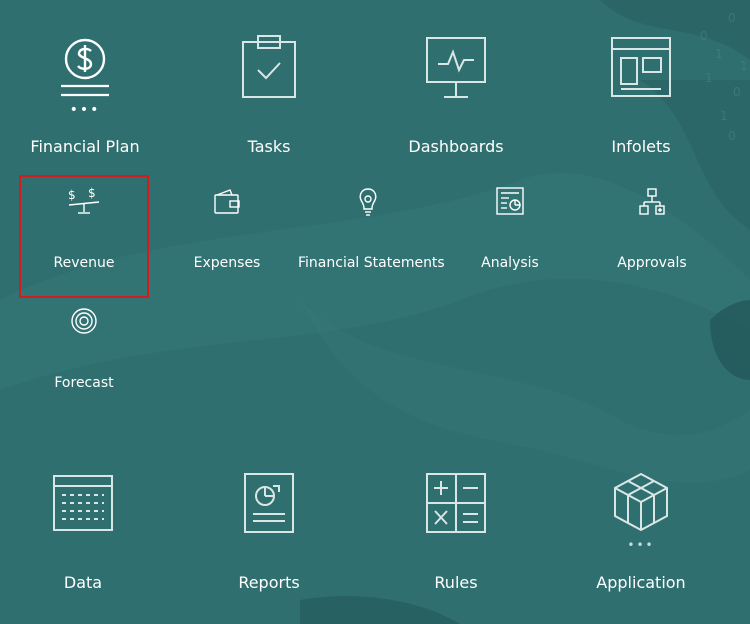 The width and height of the screenshot is (750, 624). I want to click on tile-label: Revenue, so click(84, 263).